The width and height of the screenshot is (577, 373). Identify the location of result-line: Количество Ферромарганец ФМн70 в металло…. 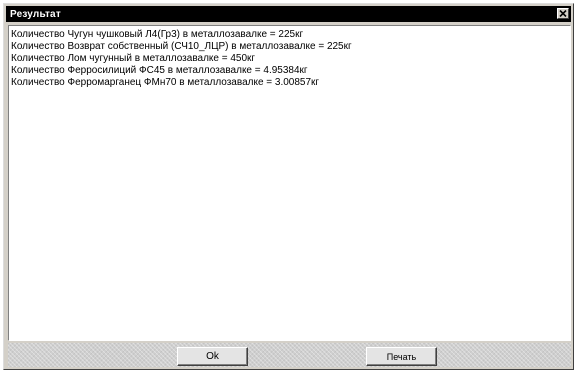
(165, 82).